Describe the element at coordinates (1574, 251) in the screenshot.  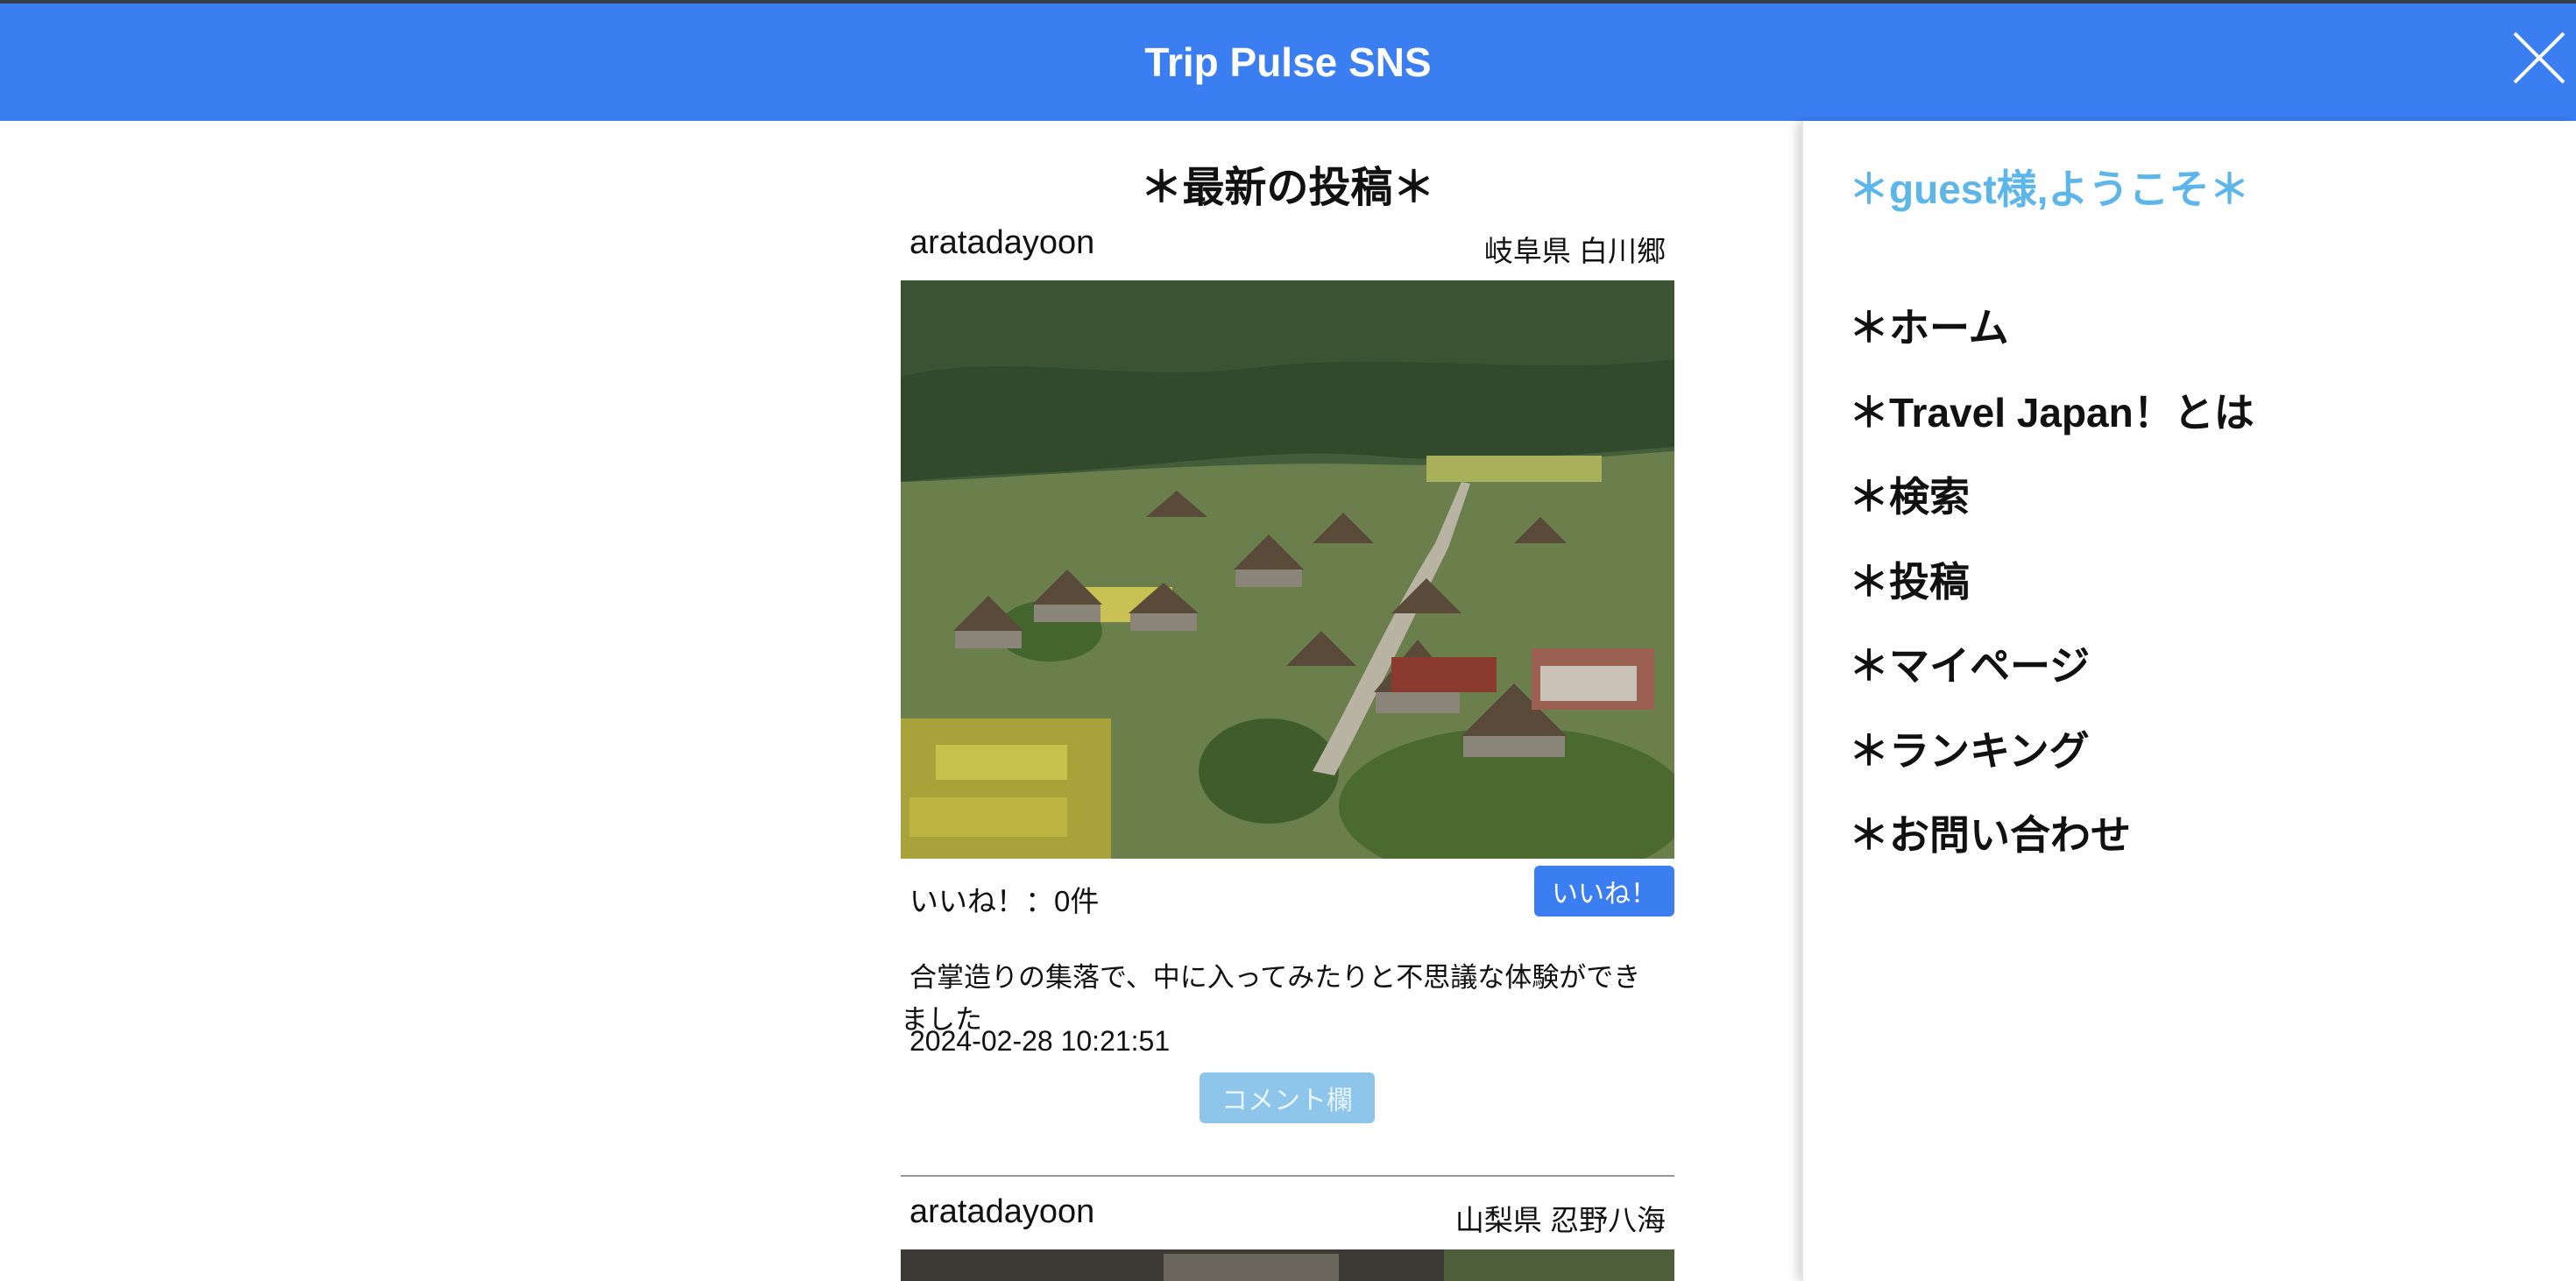
I see `post-location: 岐阜県 白川郷` at that location.